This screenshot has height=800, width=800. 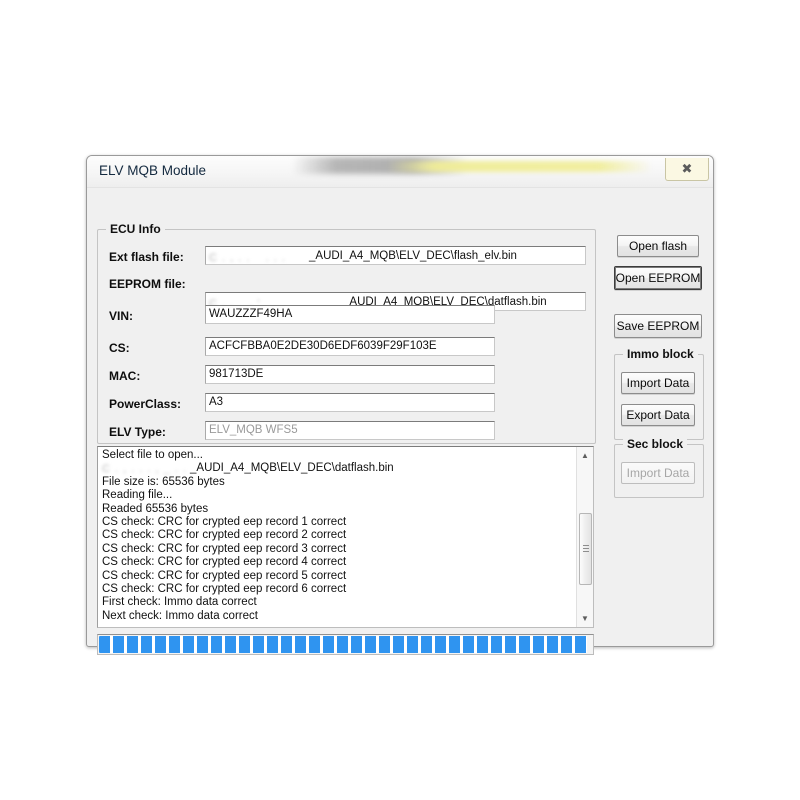 What do you see at coordinates (350, 430) in the screenshot?
I see `elv-type-input: ELV_MQB WFS5` at bounding box center [350, 430].